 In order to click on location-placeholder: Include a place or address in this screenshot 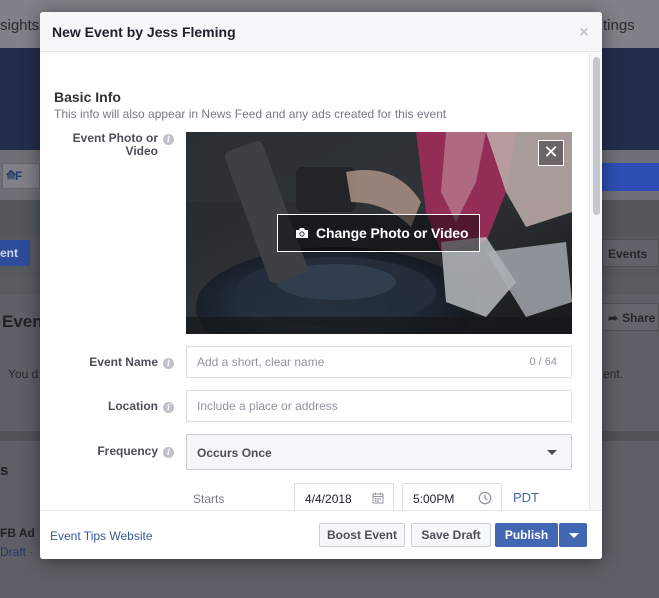, I will do `click(267, 406)`.